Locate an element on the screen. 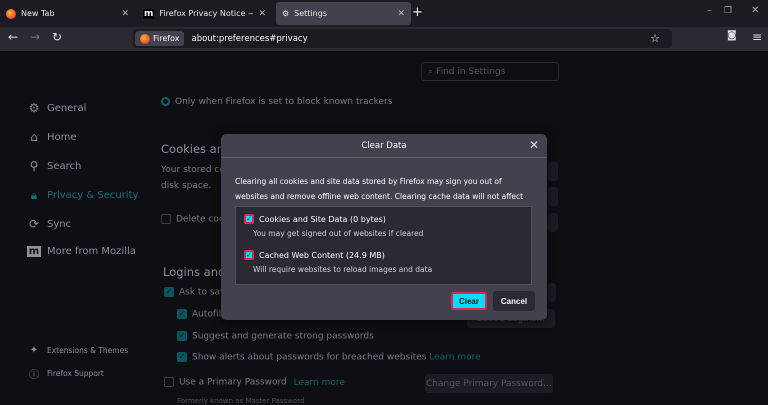 The image size is (768, 405). restore-button: ❐ is located at coordinates (728, 11).